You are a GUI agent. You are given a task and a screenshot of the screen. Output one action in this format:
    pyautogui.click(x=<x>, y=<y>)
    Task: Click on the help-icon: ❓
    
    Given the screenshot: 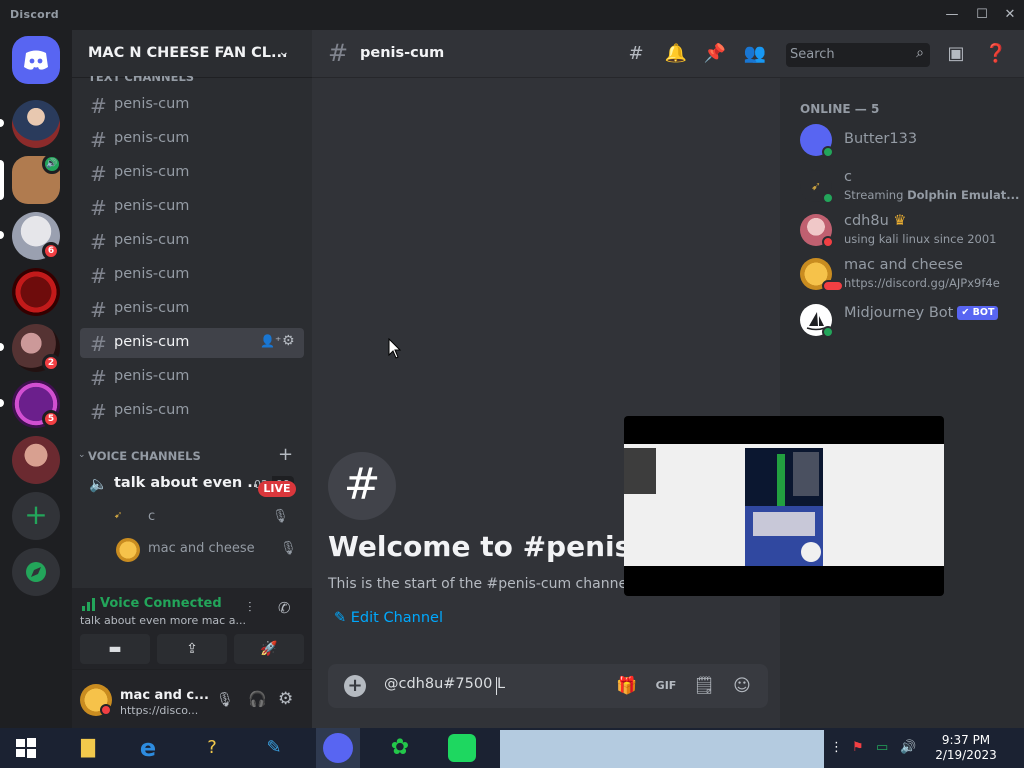 What is the action you would take?
    pyautogui.click(x=996, y=54)
    